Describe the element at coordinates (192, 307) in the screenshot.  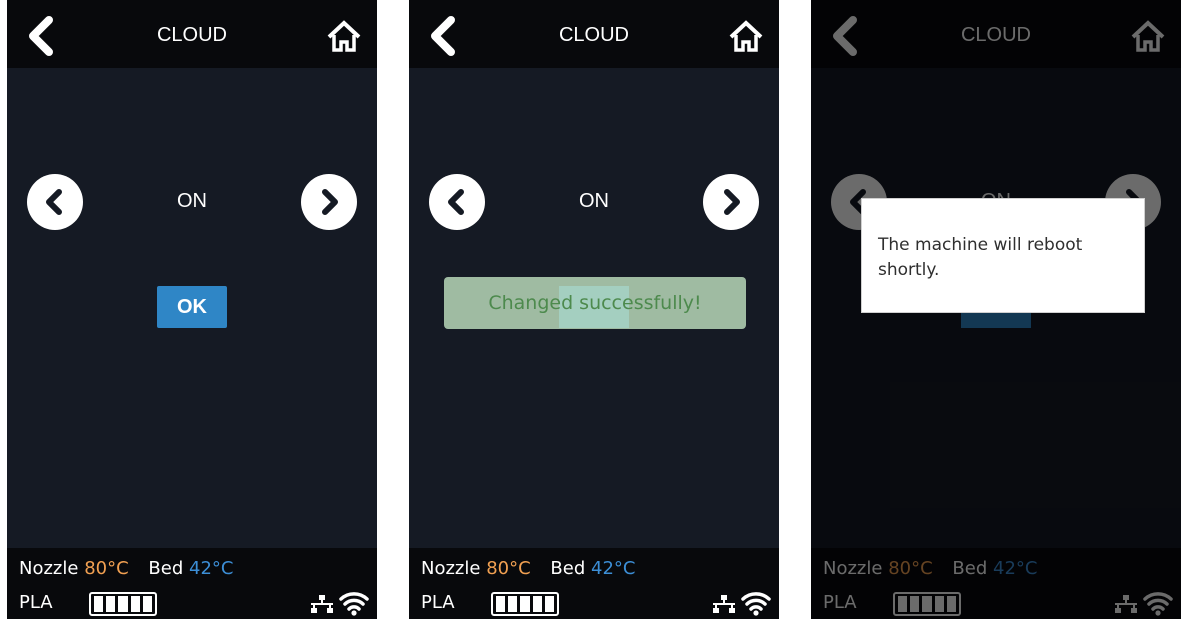
I see `ok-button: OK` at that location.